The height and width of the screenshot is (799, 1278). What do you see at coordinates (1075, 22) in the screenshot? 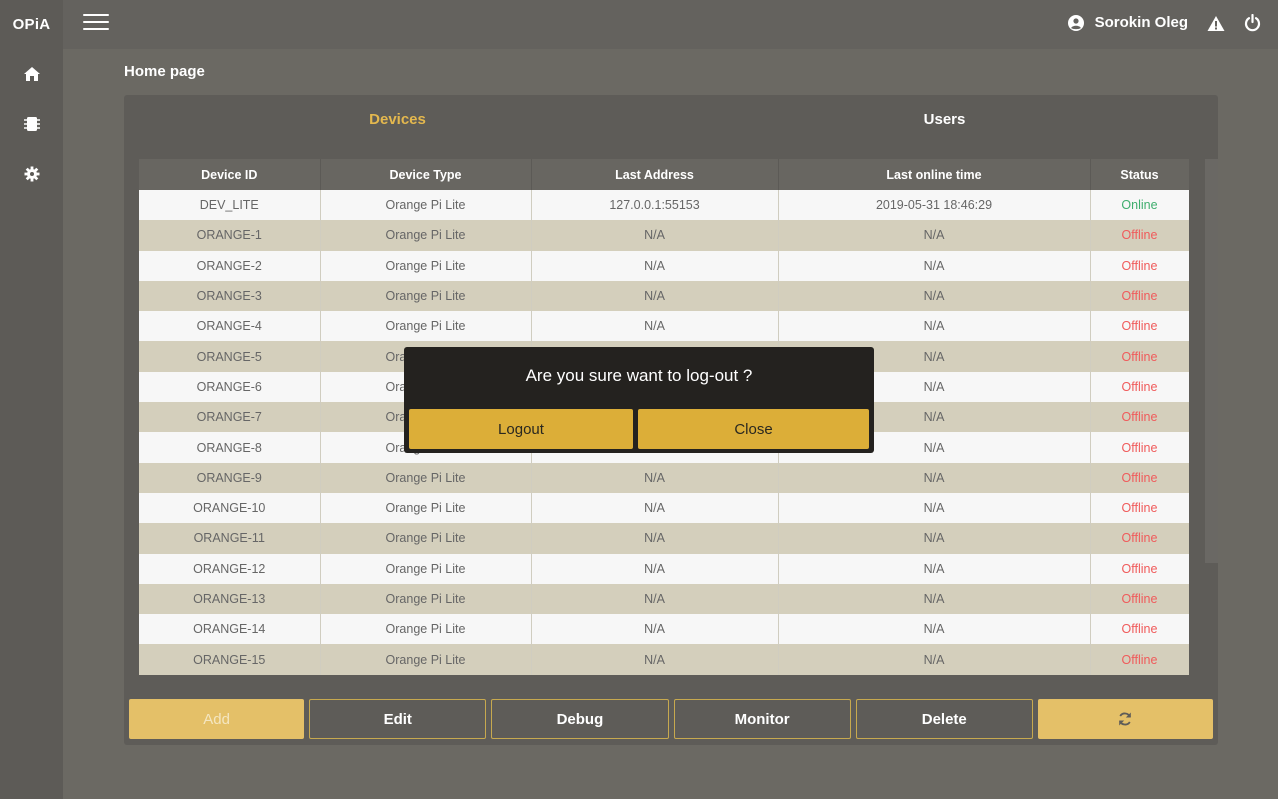
I see `user-circle-icon` at bounding box center [1075, 22].